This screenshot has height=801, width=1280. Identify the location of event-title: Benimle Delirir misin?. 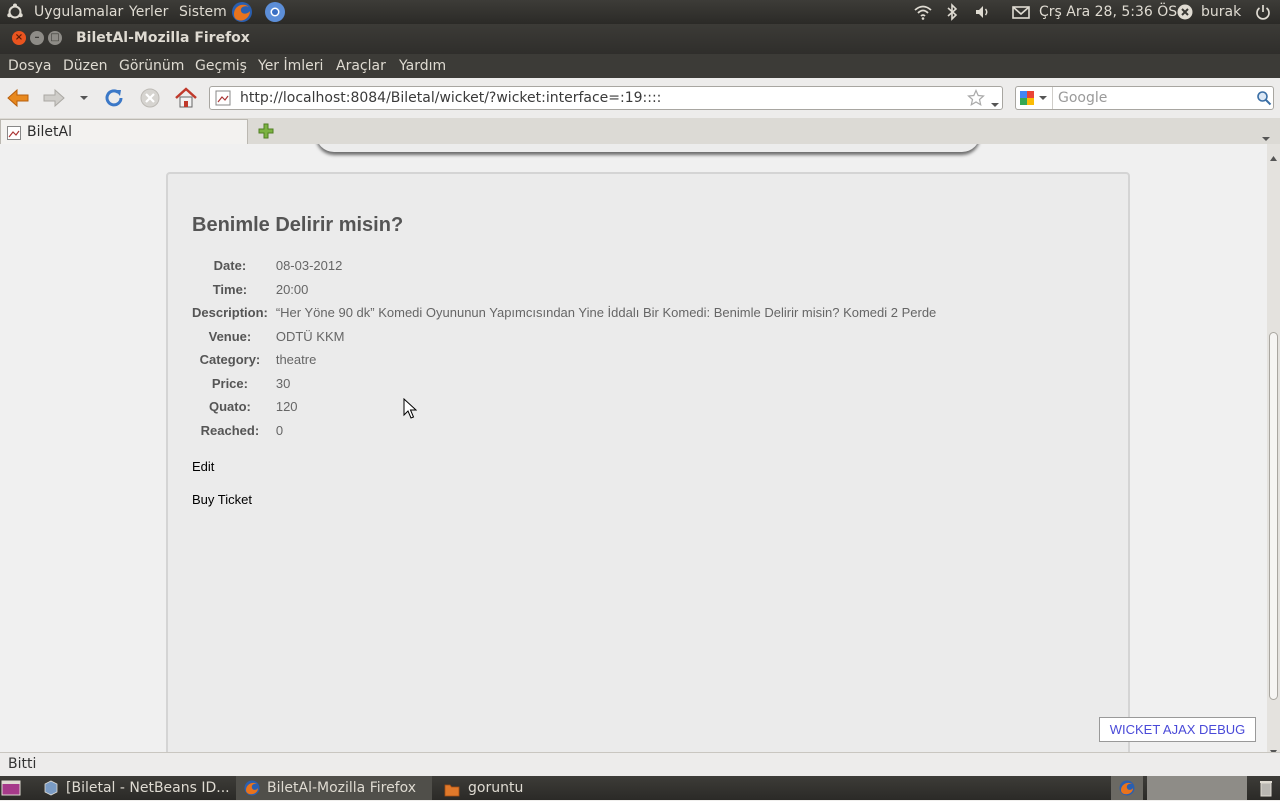
(298, 225).